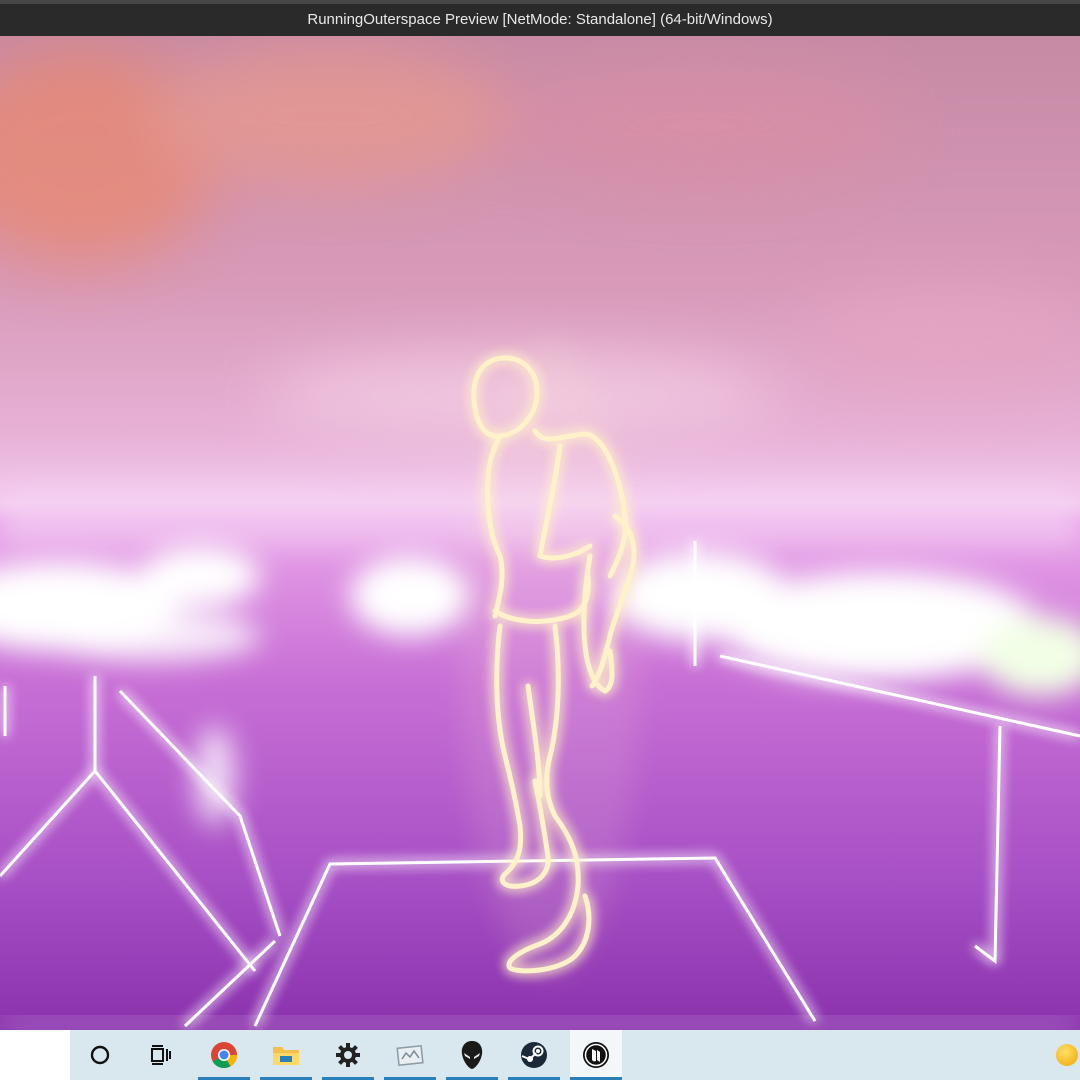 The image size is (1080, 1080). I want to click on settings-taskbar-button, so click(348, 1055).